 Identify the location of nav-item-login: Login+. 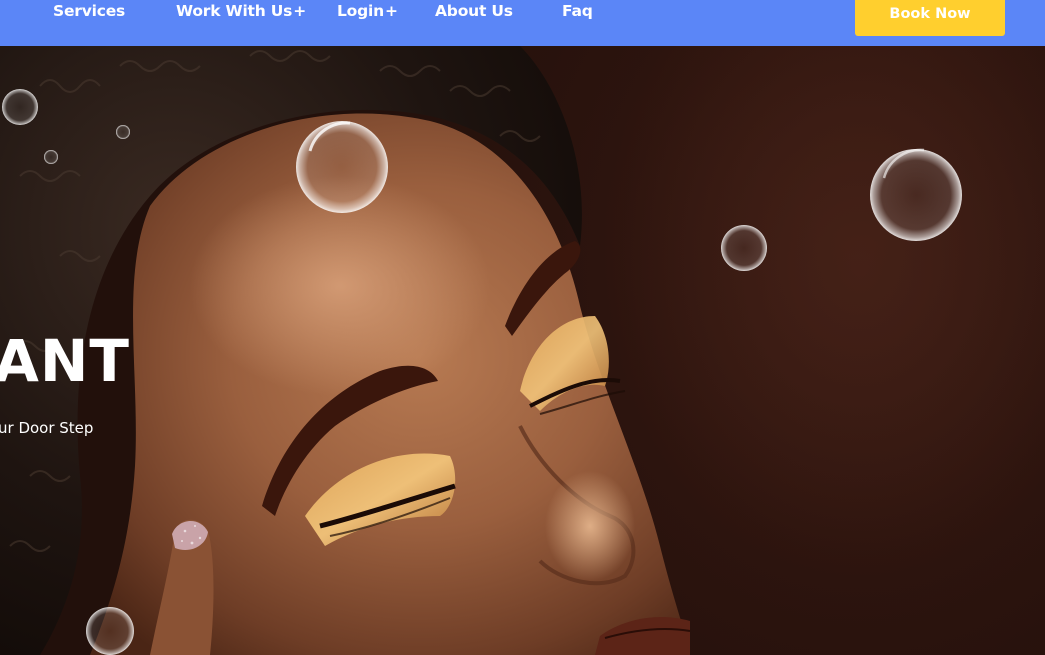
(367, 11).